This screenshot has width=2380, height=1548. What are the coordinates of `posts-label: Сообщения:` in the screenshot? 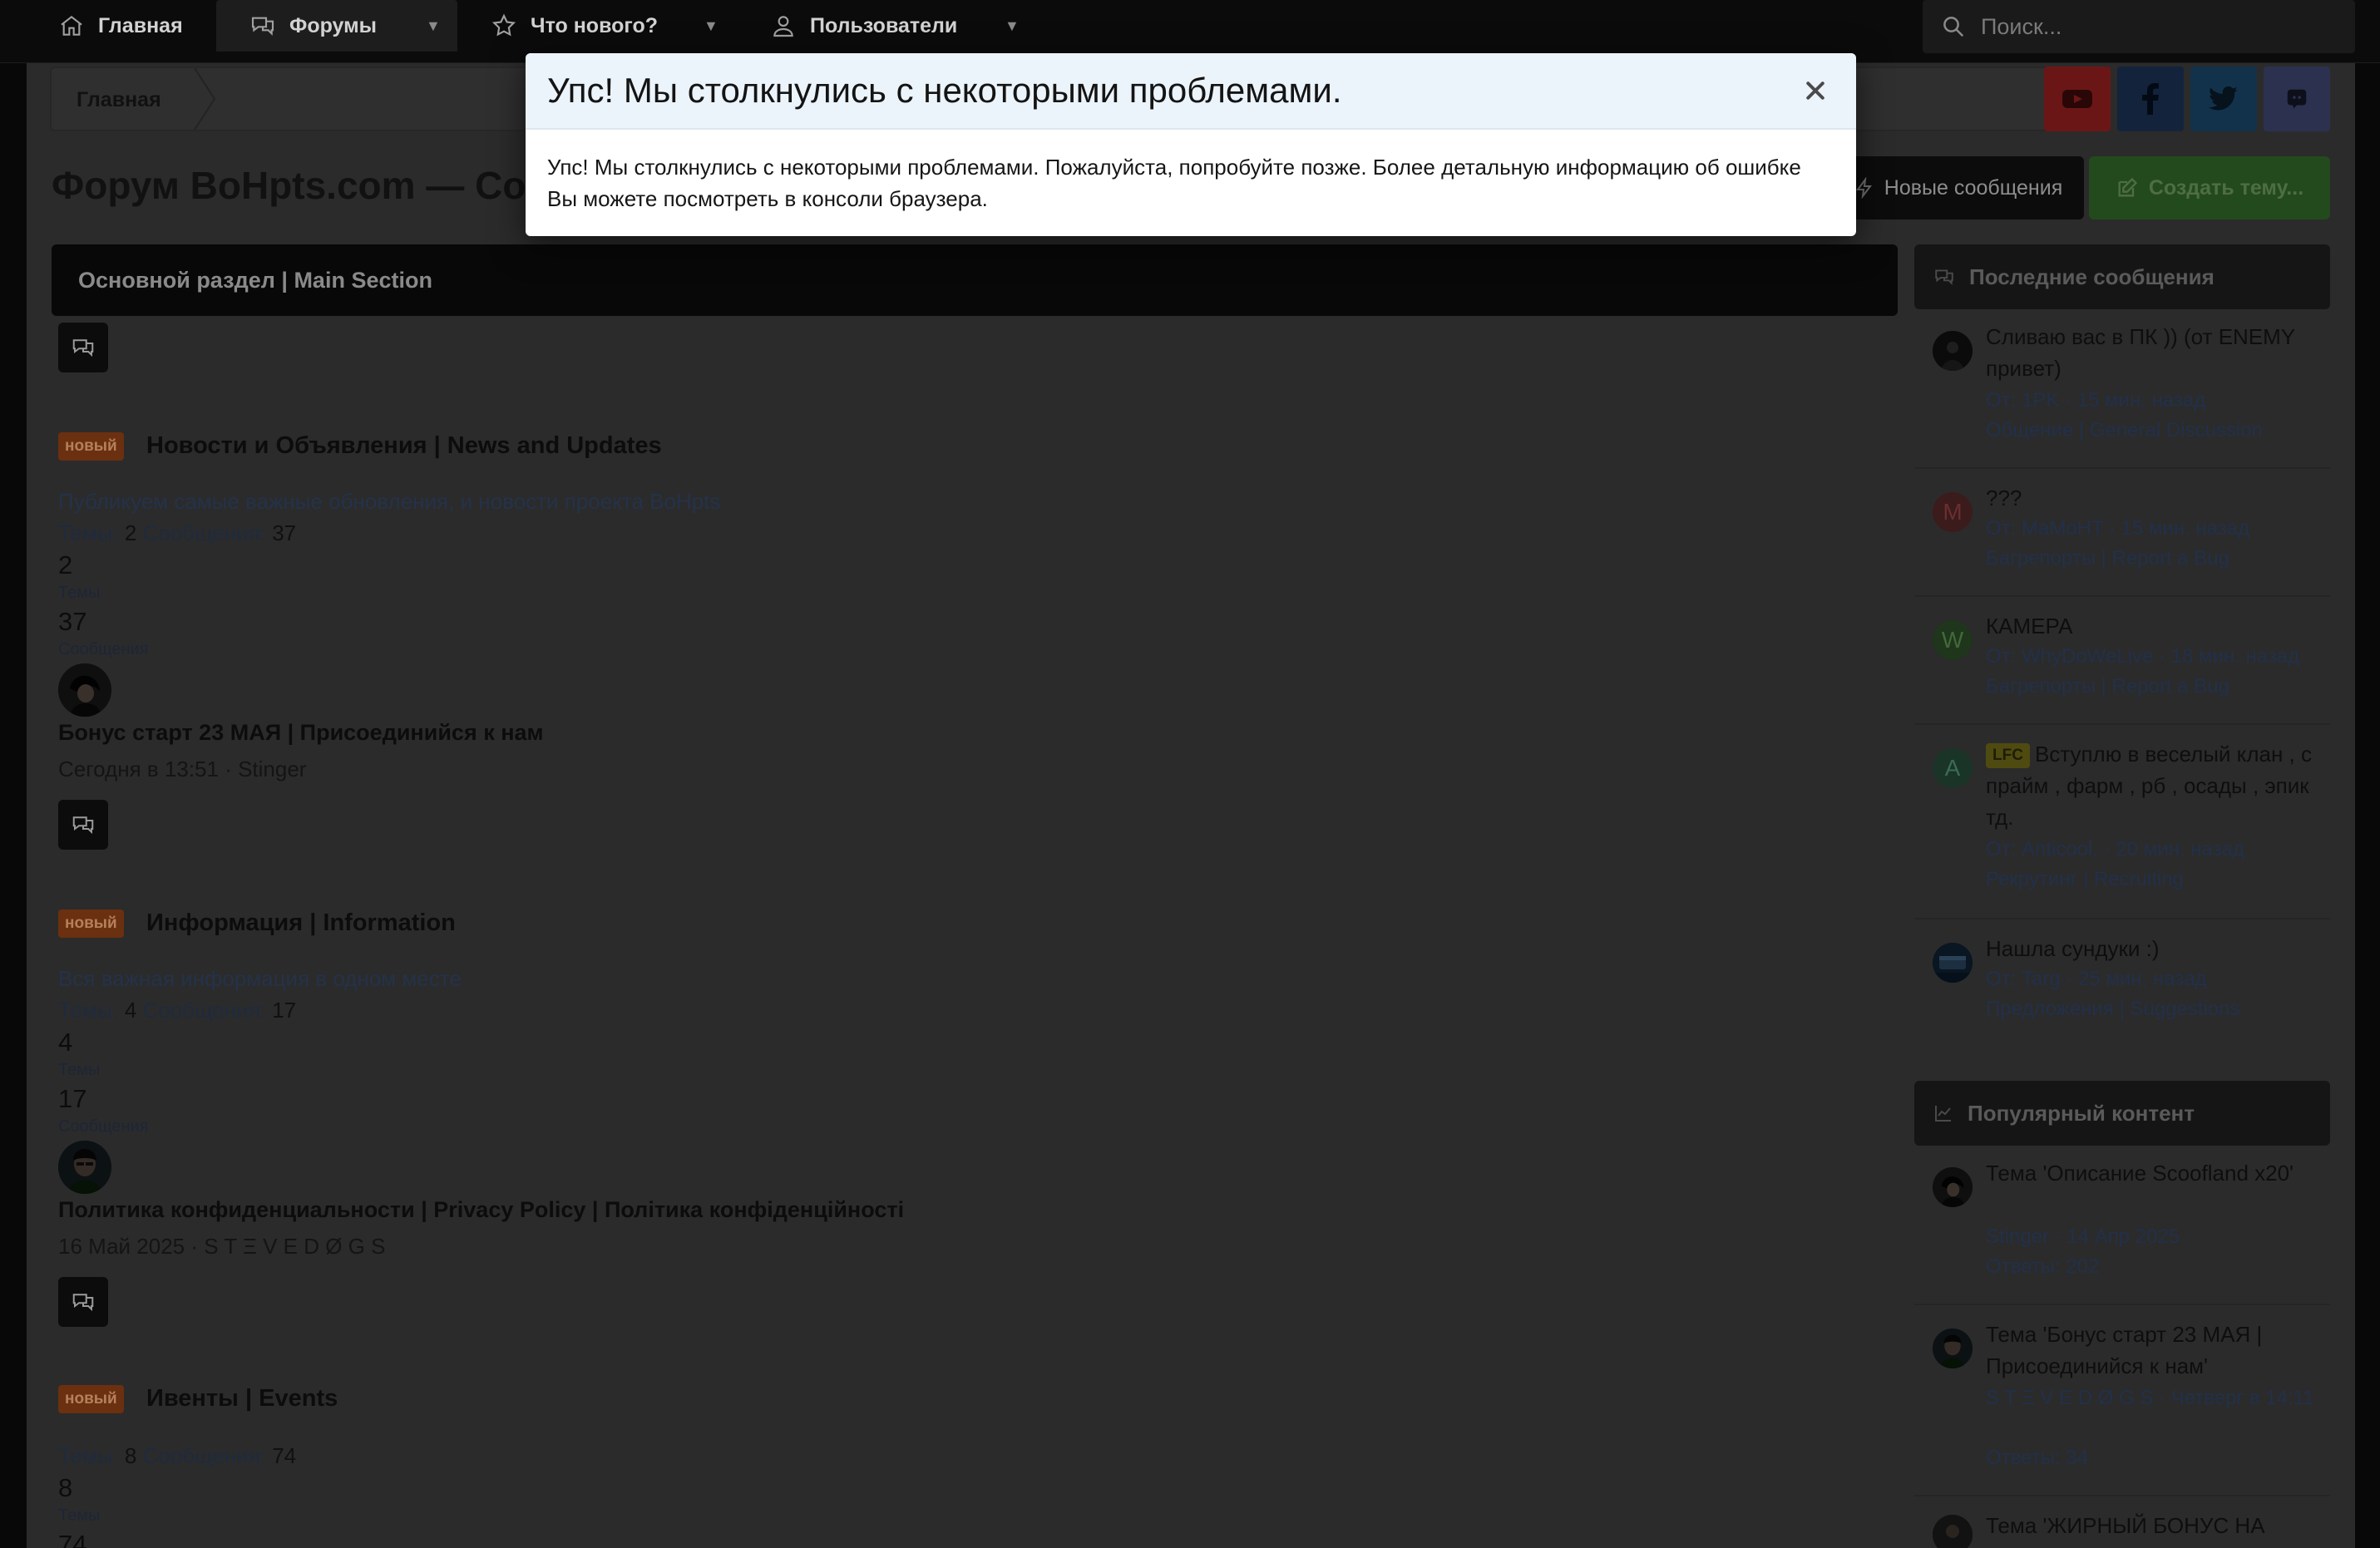 It's located at (204, 532).